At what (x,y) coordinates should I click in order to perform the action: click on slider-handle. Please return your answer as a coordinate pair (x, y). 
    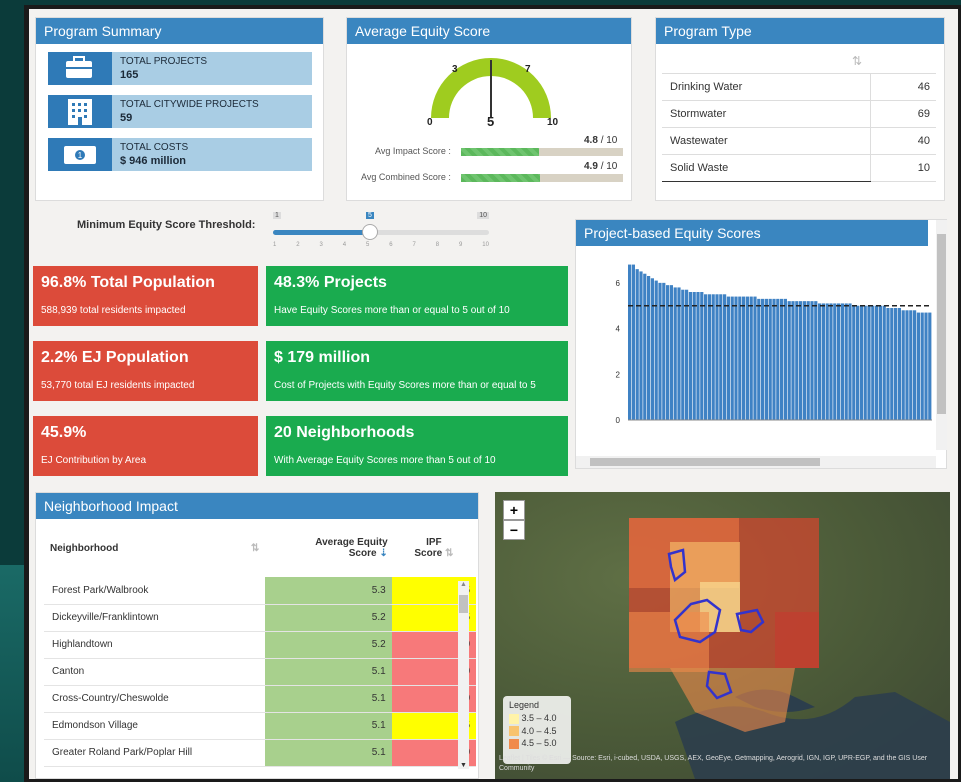
    Looking at the image, I should click on (370, 232).